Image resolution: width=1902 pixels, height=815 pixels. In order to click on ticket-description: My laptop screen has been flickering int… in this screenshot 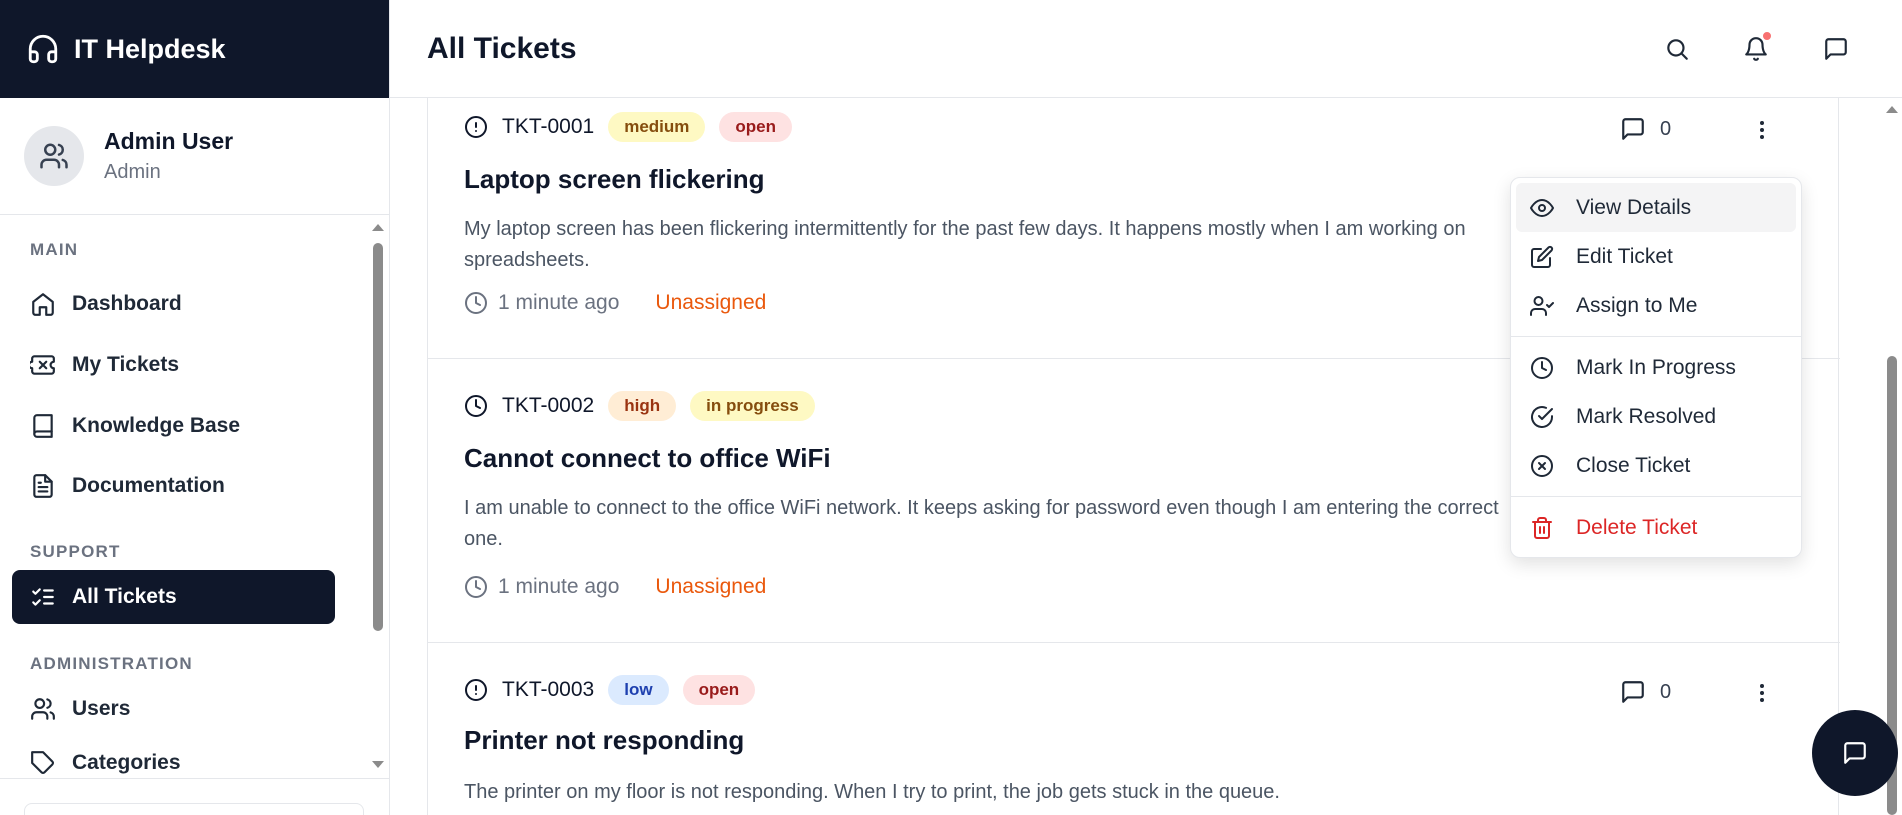, I will do `click(965, 244)`.